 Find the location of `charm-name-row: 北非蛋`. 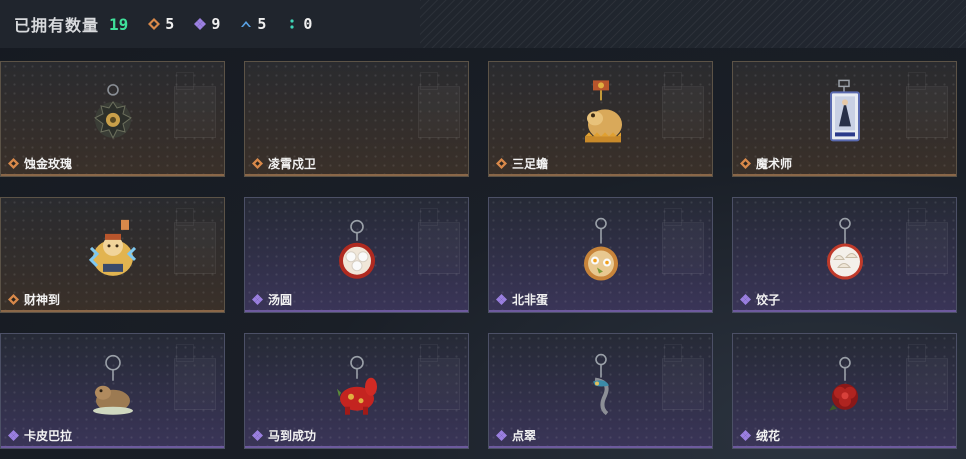

charm-name-row: 北非蛋 is located at coordinates (522, 299).